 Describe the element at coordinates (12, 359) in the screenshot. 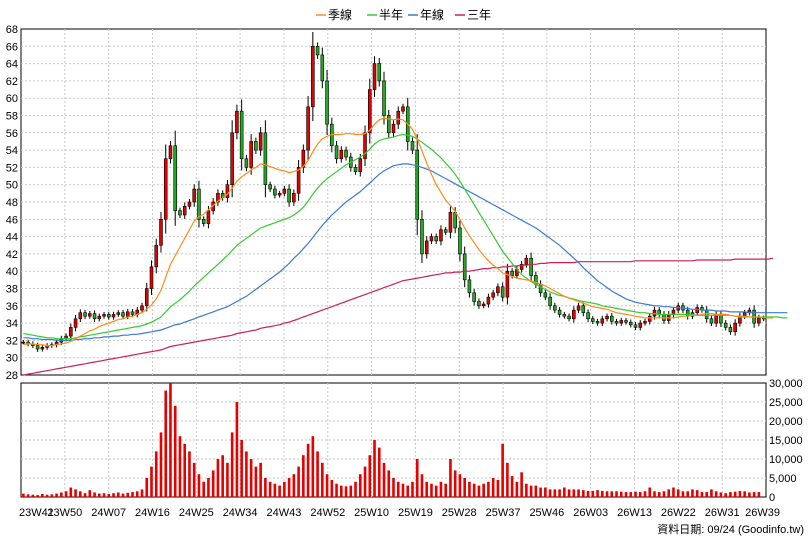

I see `price-tick-label: 30` at that location.